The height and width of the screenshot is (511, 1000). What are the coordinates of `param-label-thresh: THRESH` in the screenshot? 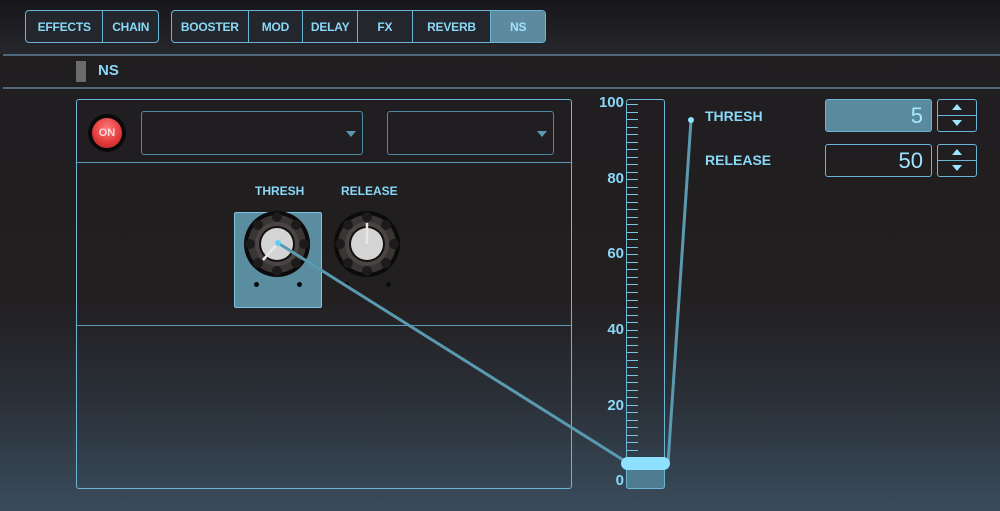 It's located at (734, 116).